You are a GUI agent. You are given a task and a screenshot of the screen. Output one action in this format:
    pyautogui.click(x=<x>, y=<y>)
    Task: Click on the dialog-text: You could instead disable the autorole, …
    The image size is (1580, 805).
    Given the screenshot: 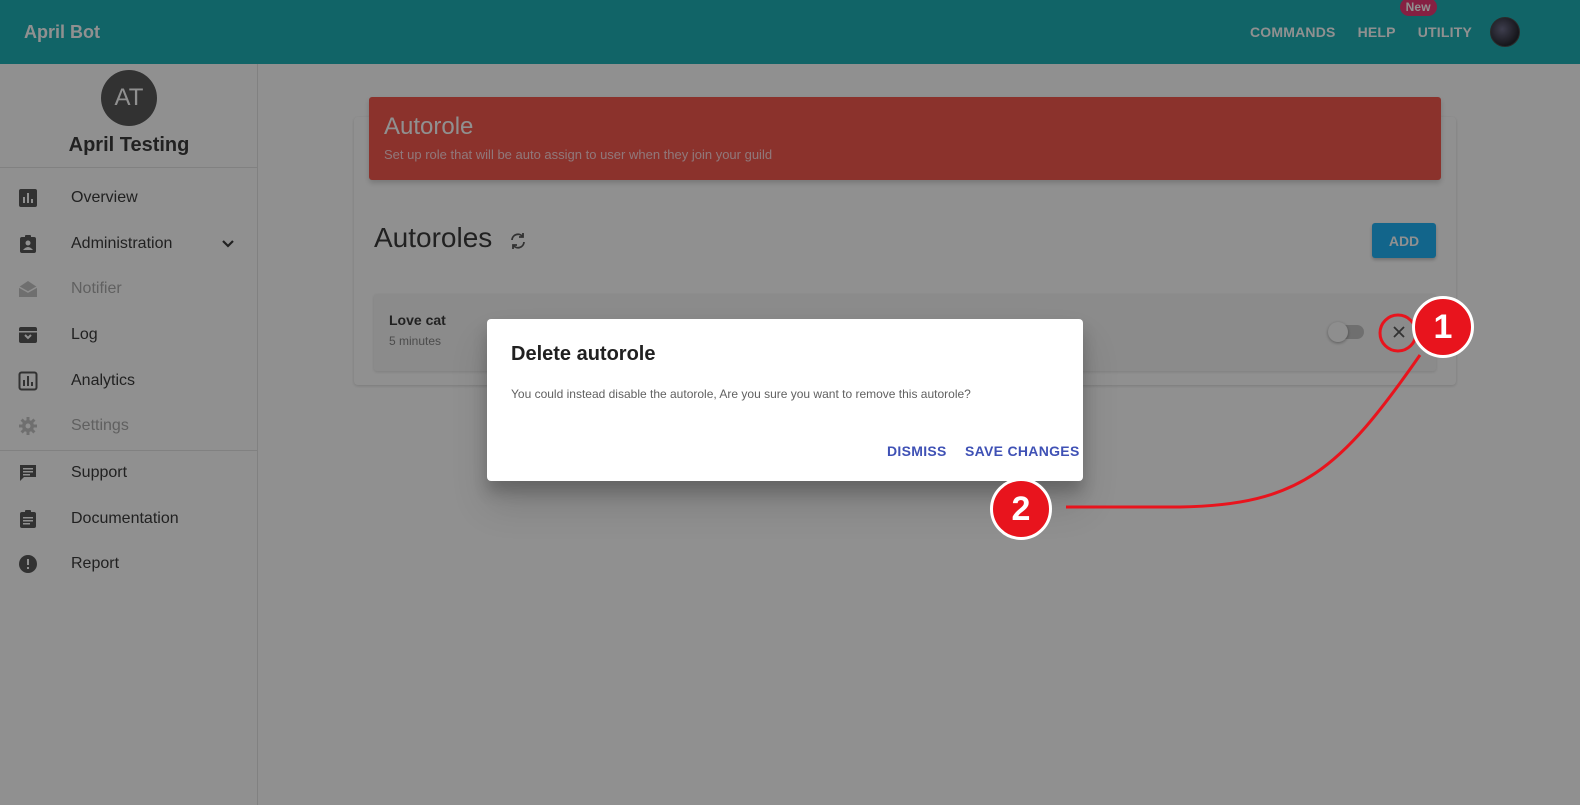 What is the action you would take?
    pyautogui.click(x=741, y=394)
    